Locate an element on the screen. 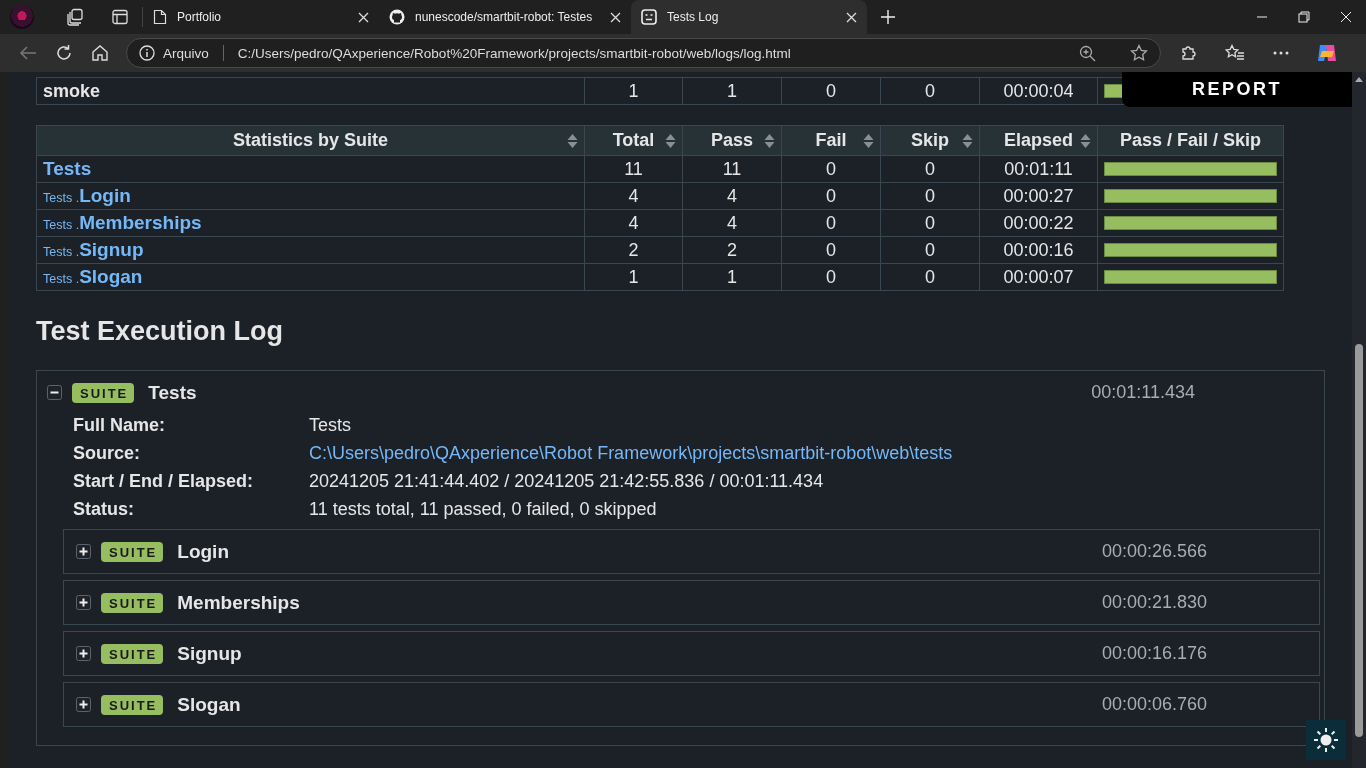 This screenshot has width=1366, height=768. suite-link: Tests is located at coordinates (67, 168).